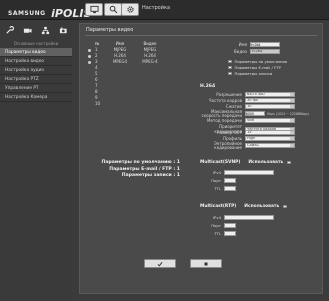 The width and height of the screenshot is (329, 301). Describe the element at coordinates (36, 88) in the screenshot. I see `sidebar-item-pt-control: Управление PT` at that location.